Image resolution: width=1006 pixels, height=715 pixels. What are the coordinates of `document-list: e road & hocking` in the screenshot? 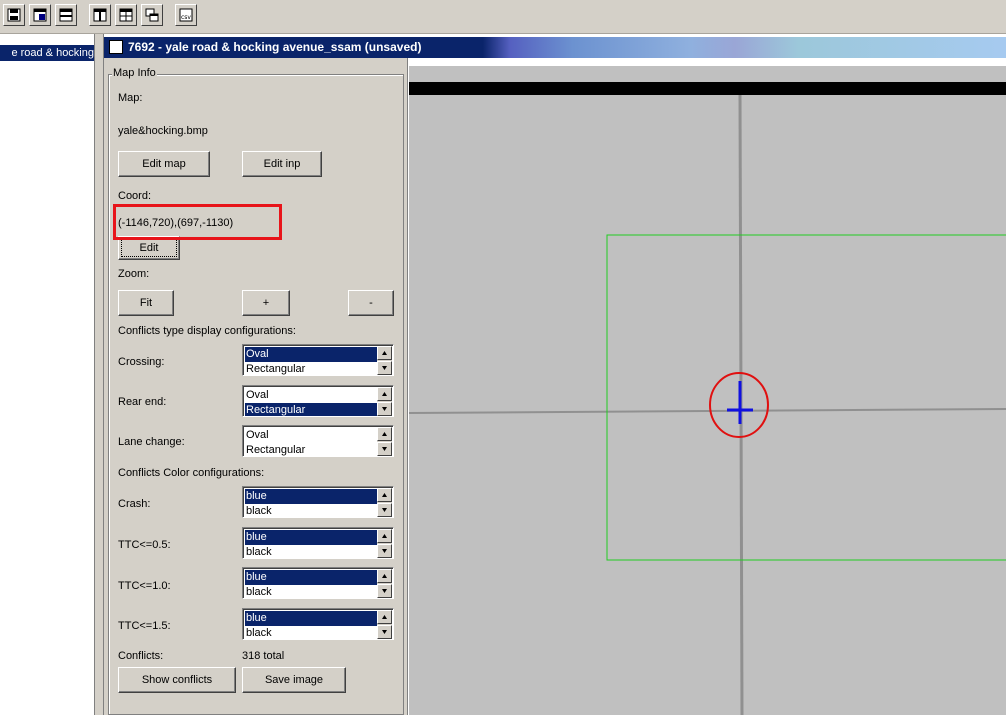 It's located at (47, 374).